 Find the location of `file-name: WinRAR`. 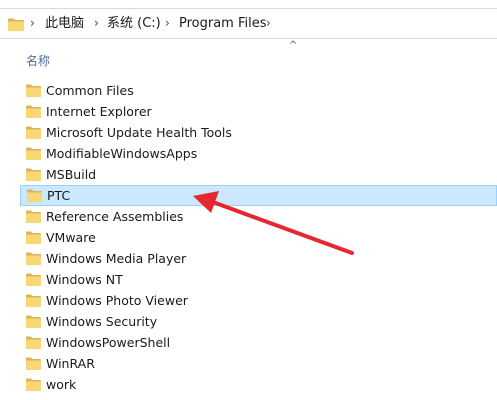

file-name: WinRAR is located at coordinates (70, 363).